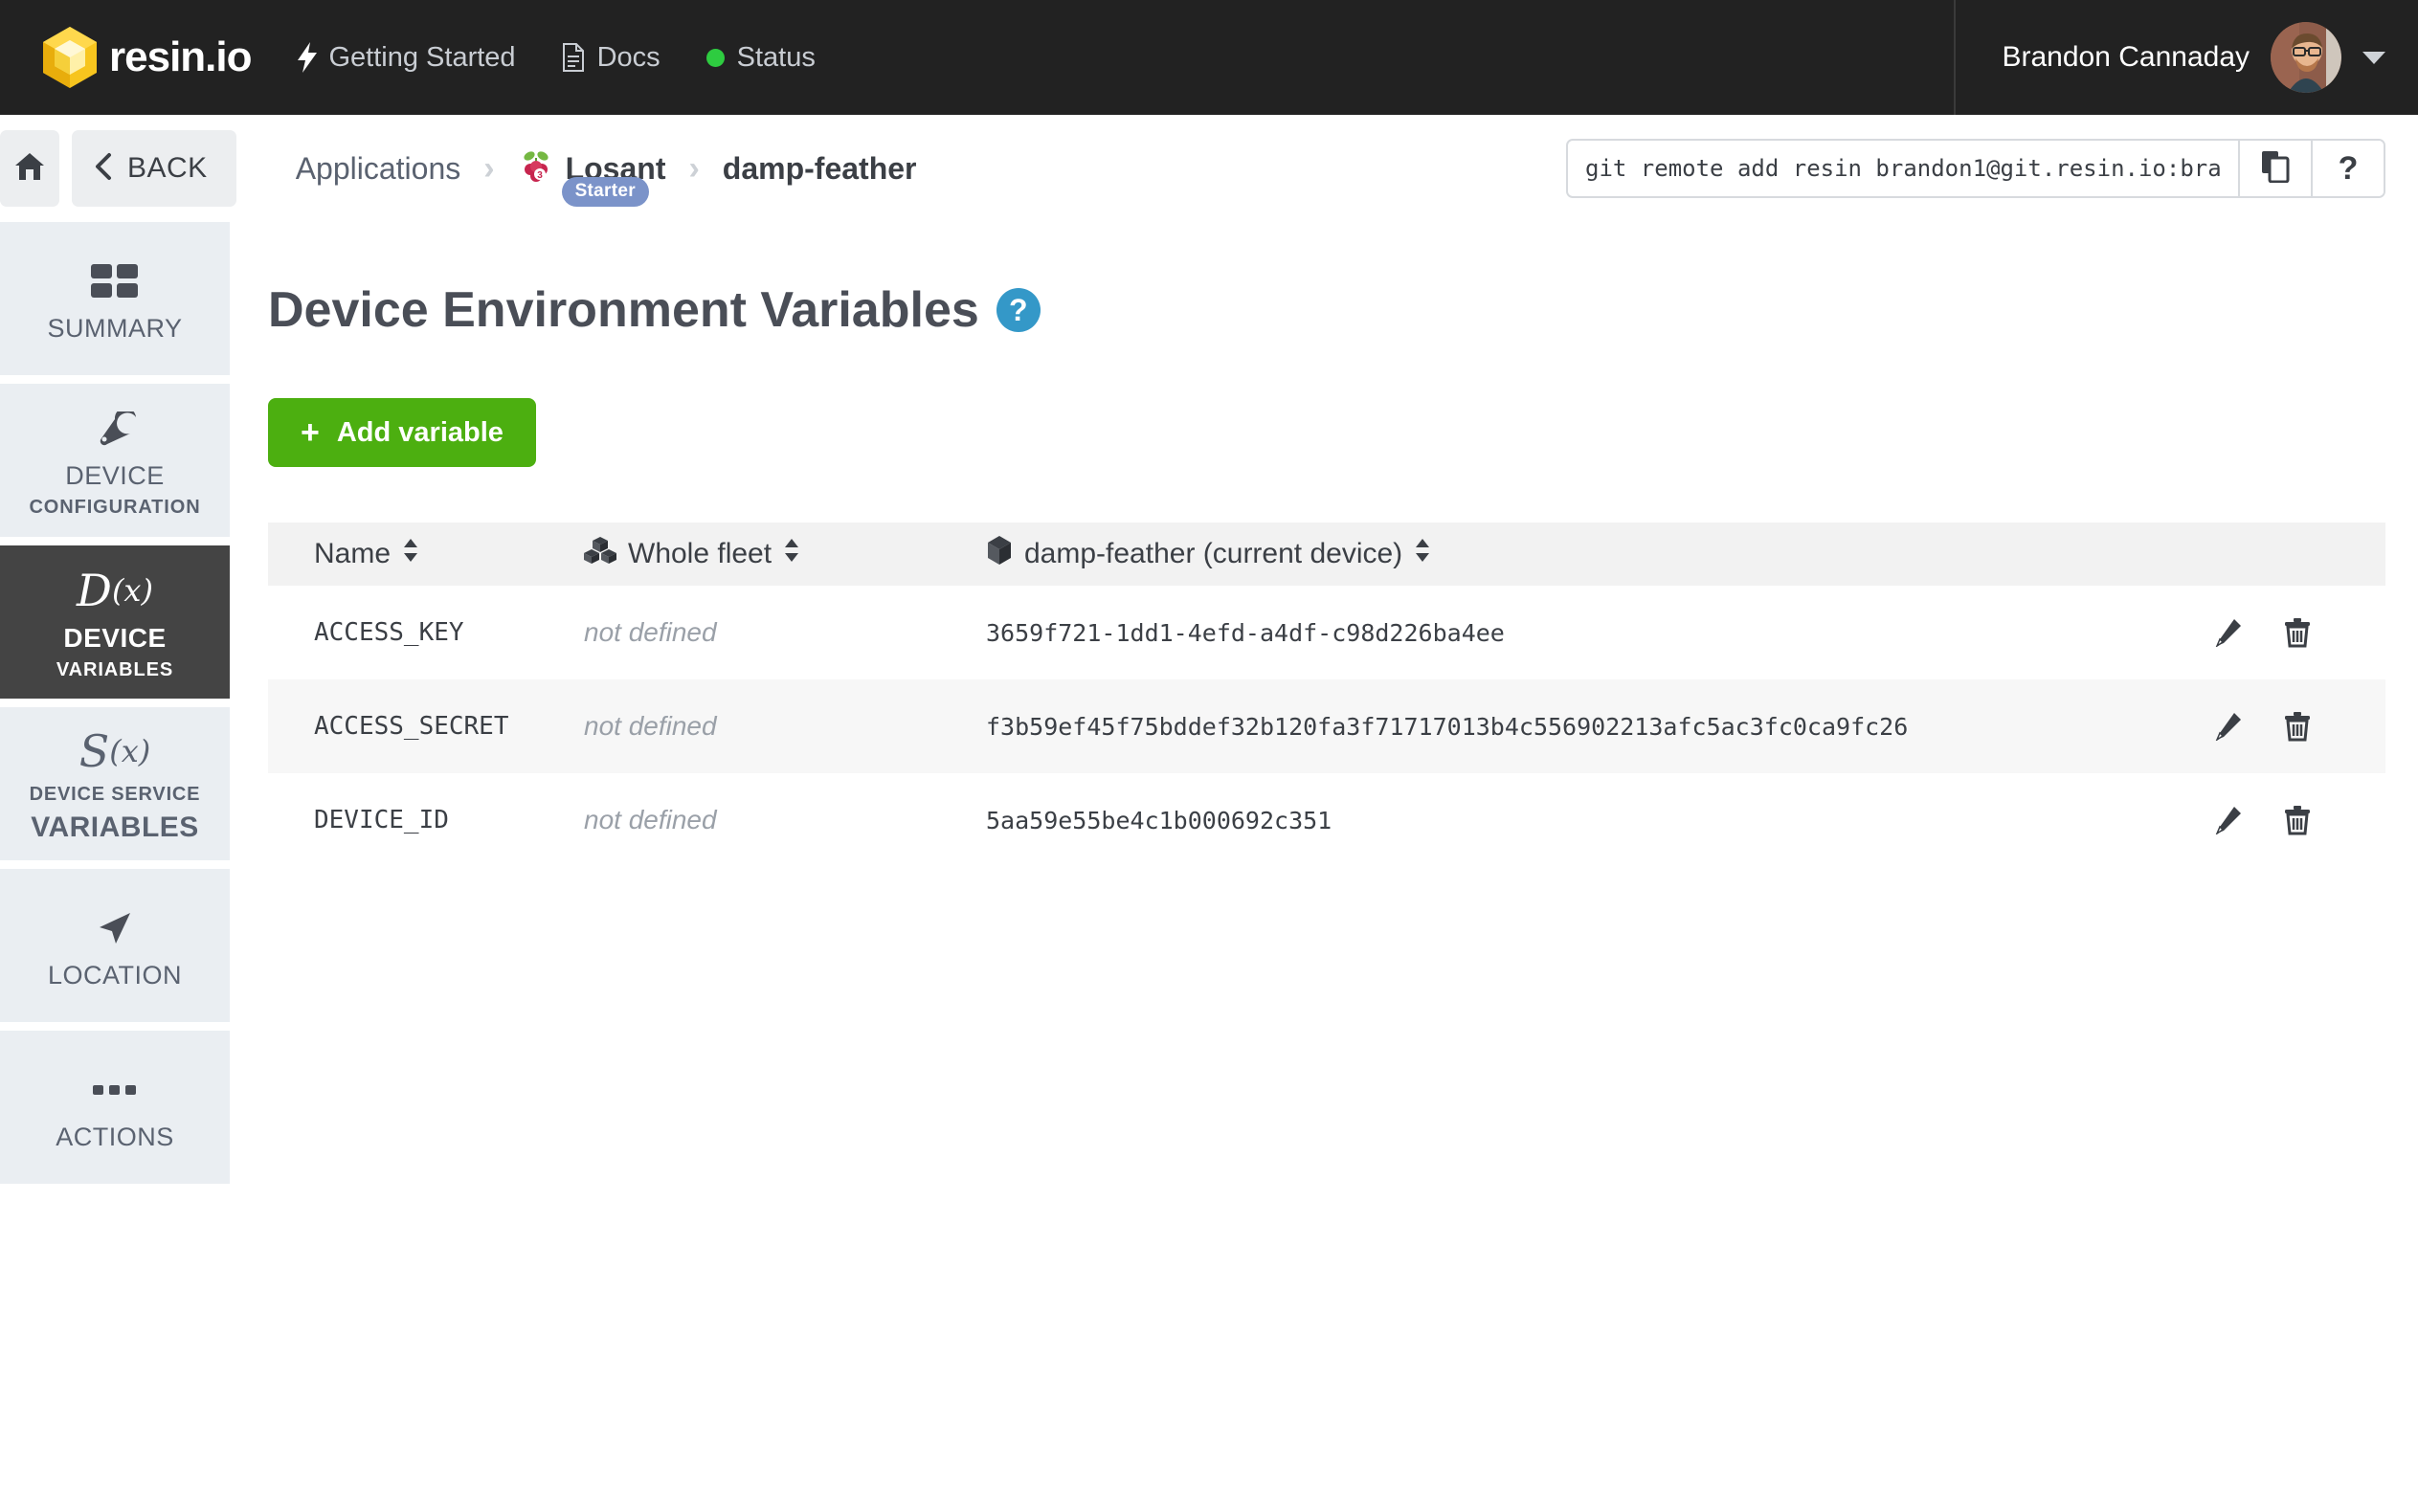 This screenshot has height=1512, width=2418. Describe the element at coordinates (2126, 57) in the screenshot. I see `user-name: Brandon Cannaday` at that location.